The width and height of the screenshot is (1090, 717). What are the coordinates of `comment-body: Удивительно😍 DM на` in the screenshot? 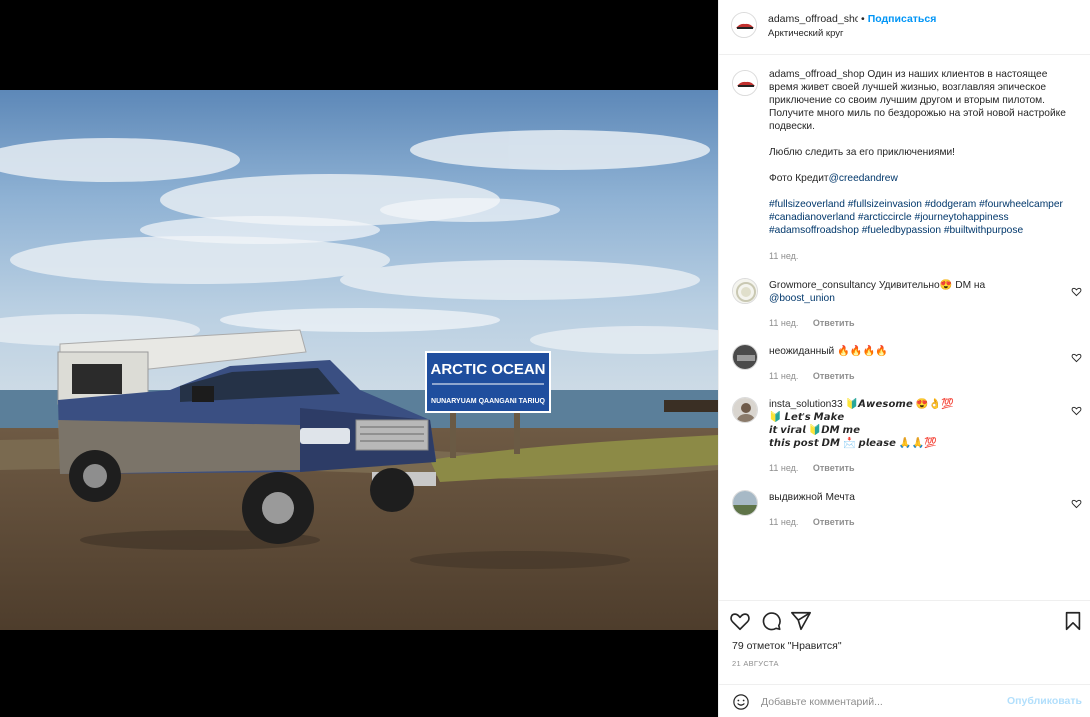 It's located at (932, 285).